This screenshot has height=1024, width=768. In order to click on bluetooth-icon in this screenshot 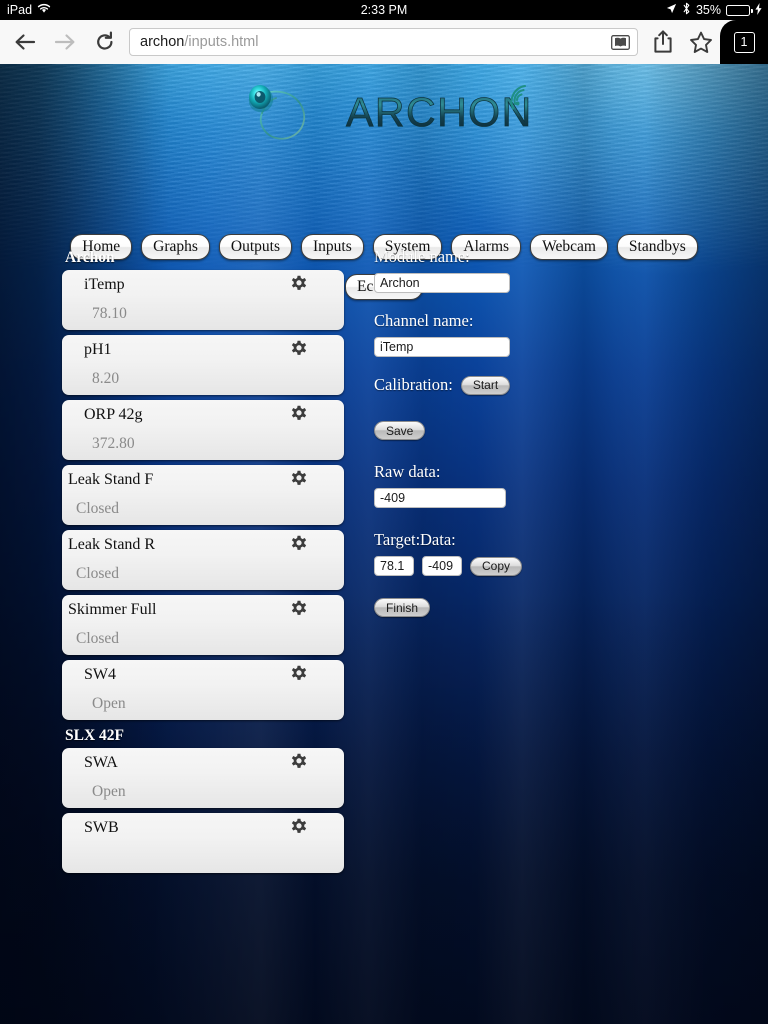, I will do `click(686, 10)`.